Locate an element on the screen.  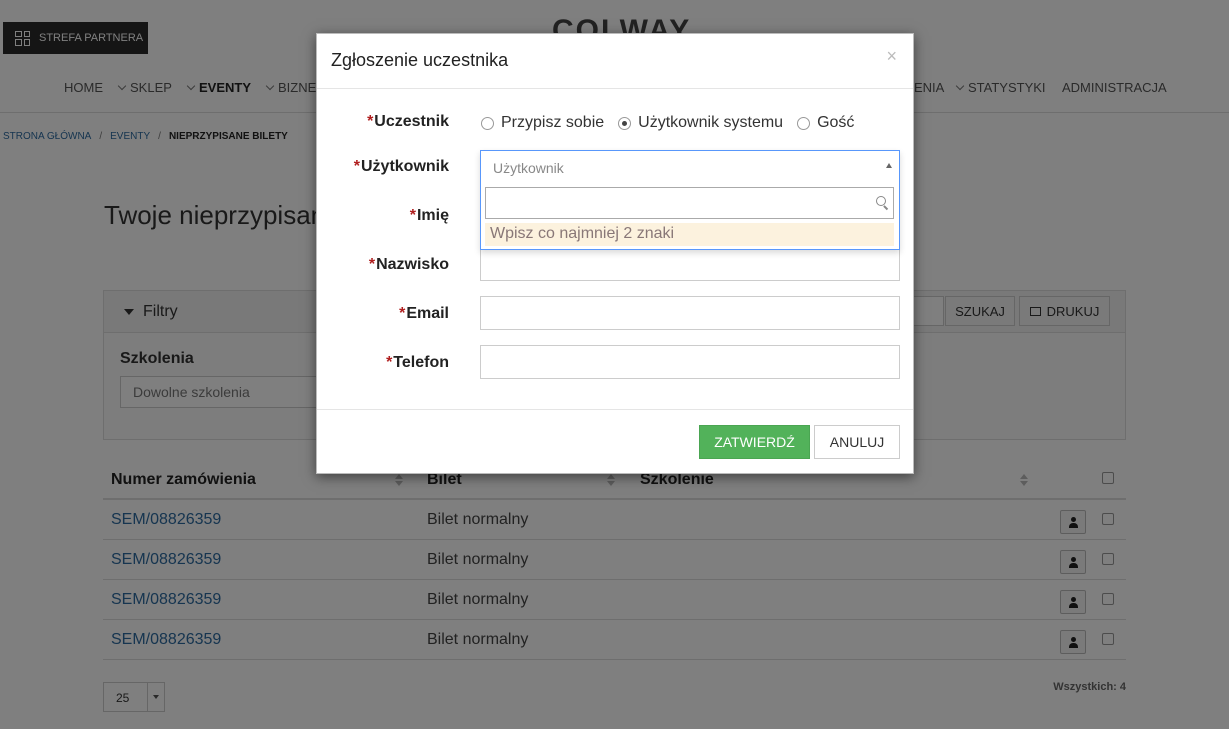
last-name-label: *Nazwisko is located at coordinates (409, 265).